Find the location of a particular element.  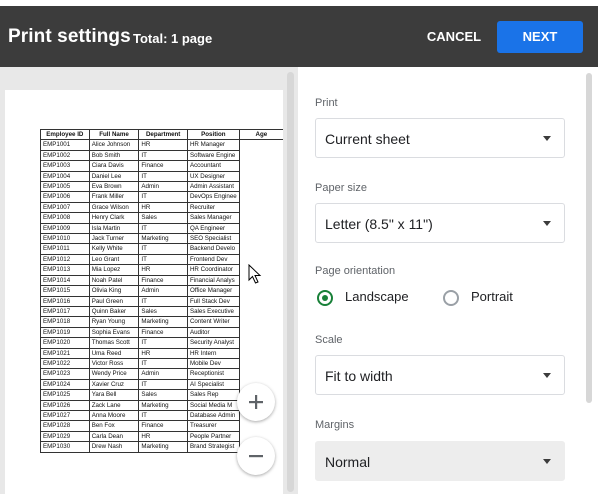

table-cell: EMP1007 is located at coordinates (65, 207).